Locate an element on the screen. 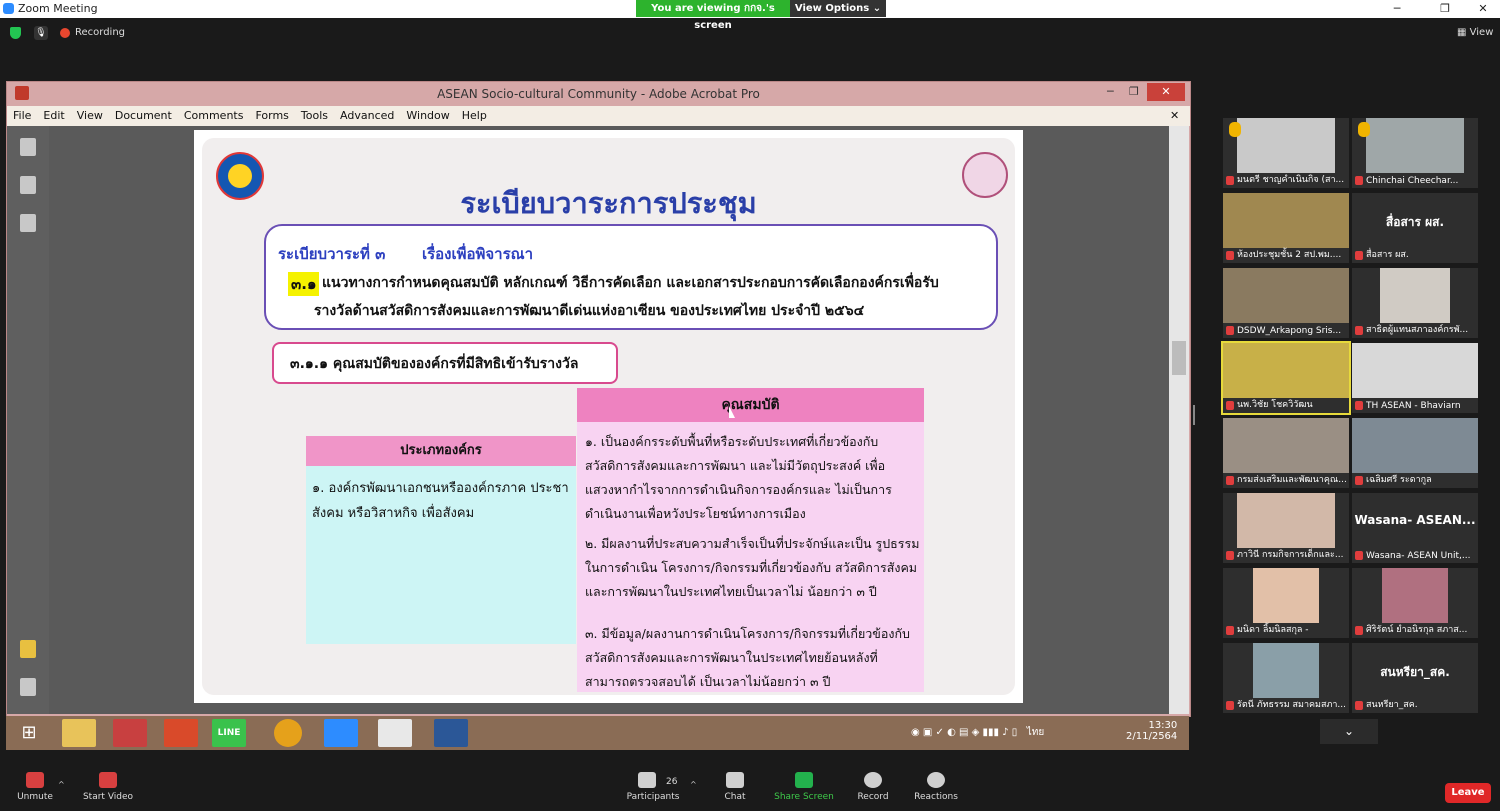 The height and width of the screenshot is (811, 1500). chat-icon is located at coordinates (735, 780).